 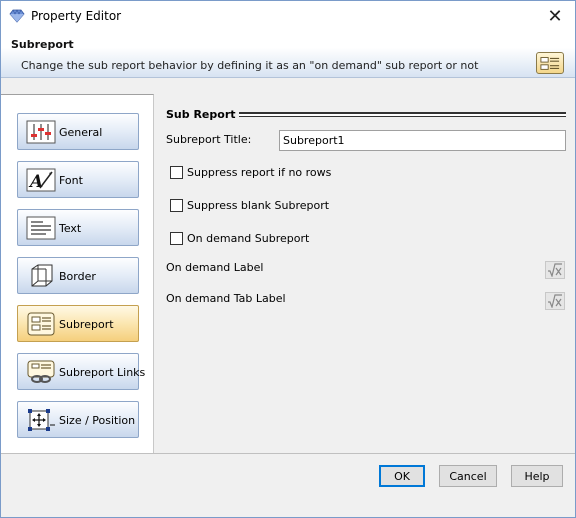 I want to click on close-button: ✕, so click(x=555, y=16).